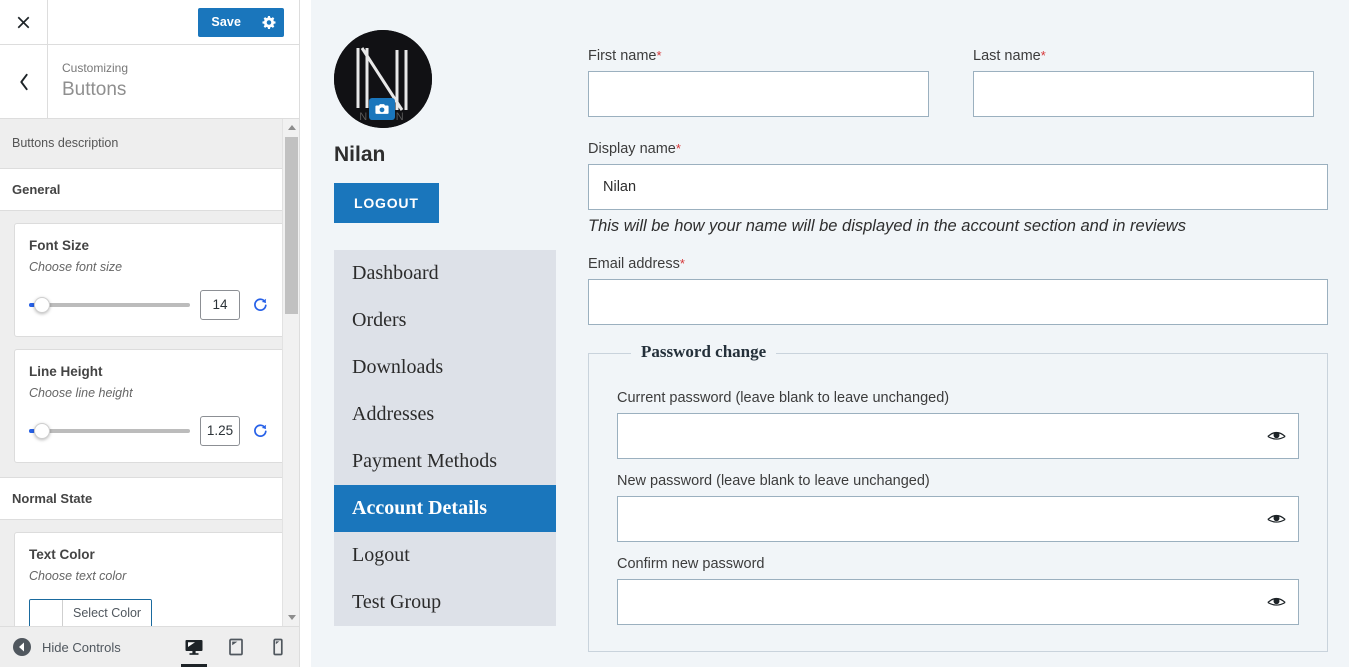  I want to click on line-height-slider, so click(109, 431).